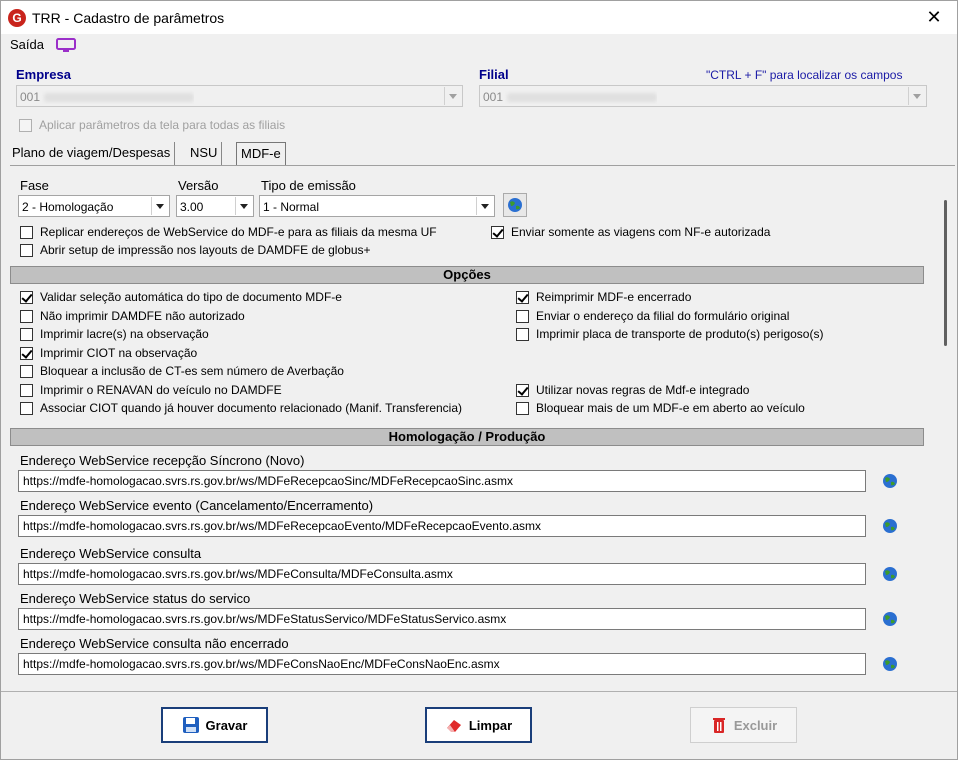 This screenshot has width=958, height=760. What do you see at coordinates (945, 273) in the screenshot?
I see `scrollbar-thumb` at bounding box center [945, 273].